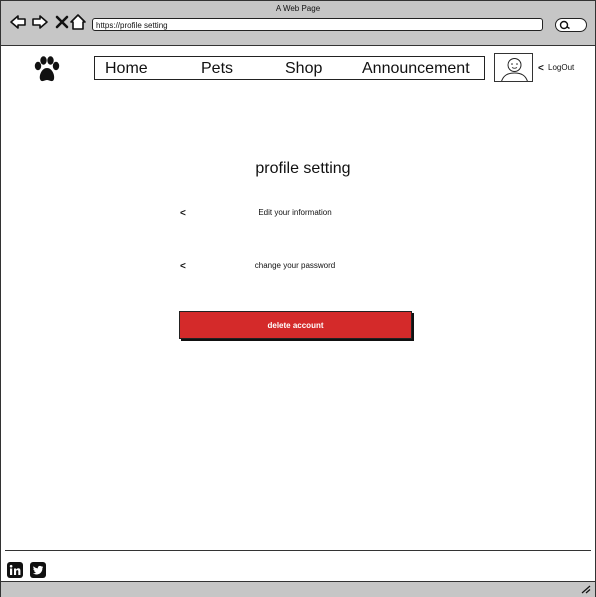 This screenshot has width=596, height=597. I want to click on change-password-chevron: <, so click(183, 266).